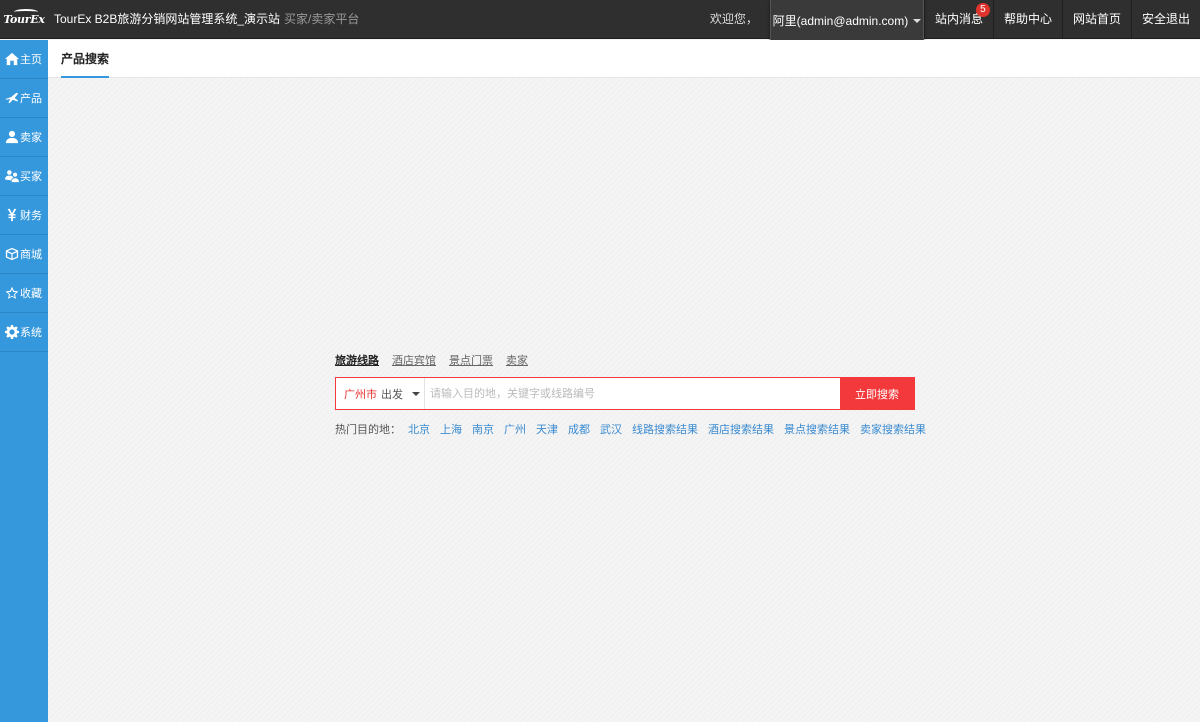 The image size is (1200, 722). Describe the element at coordinates (11, 137) in the screenshot. I see `user-icon` at that location.